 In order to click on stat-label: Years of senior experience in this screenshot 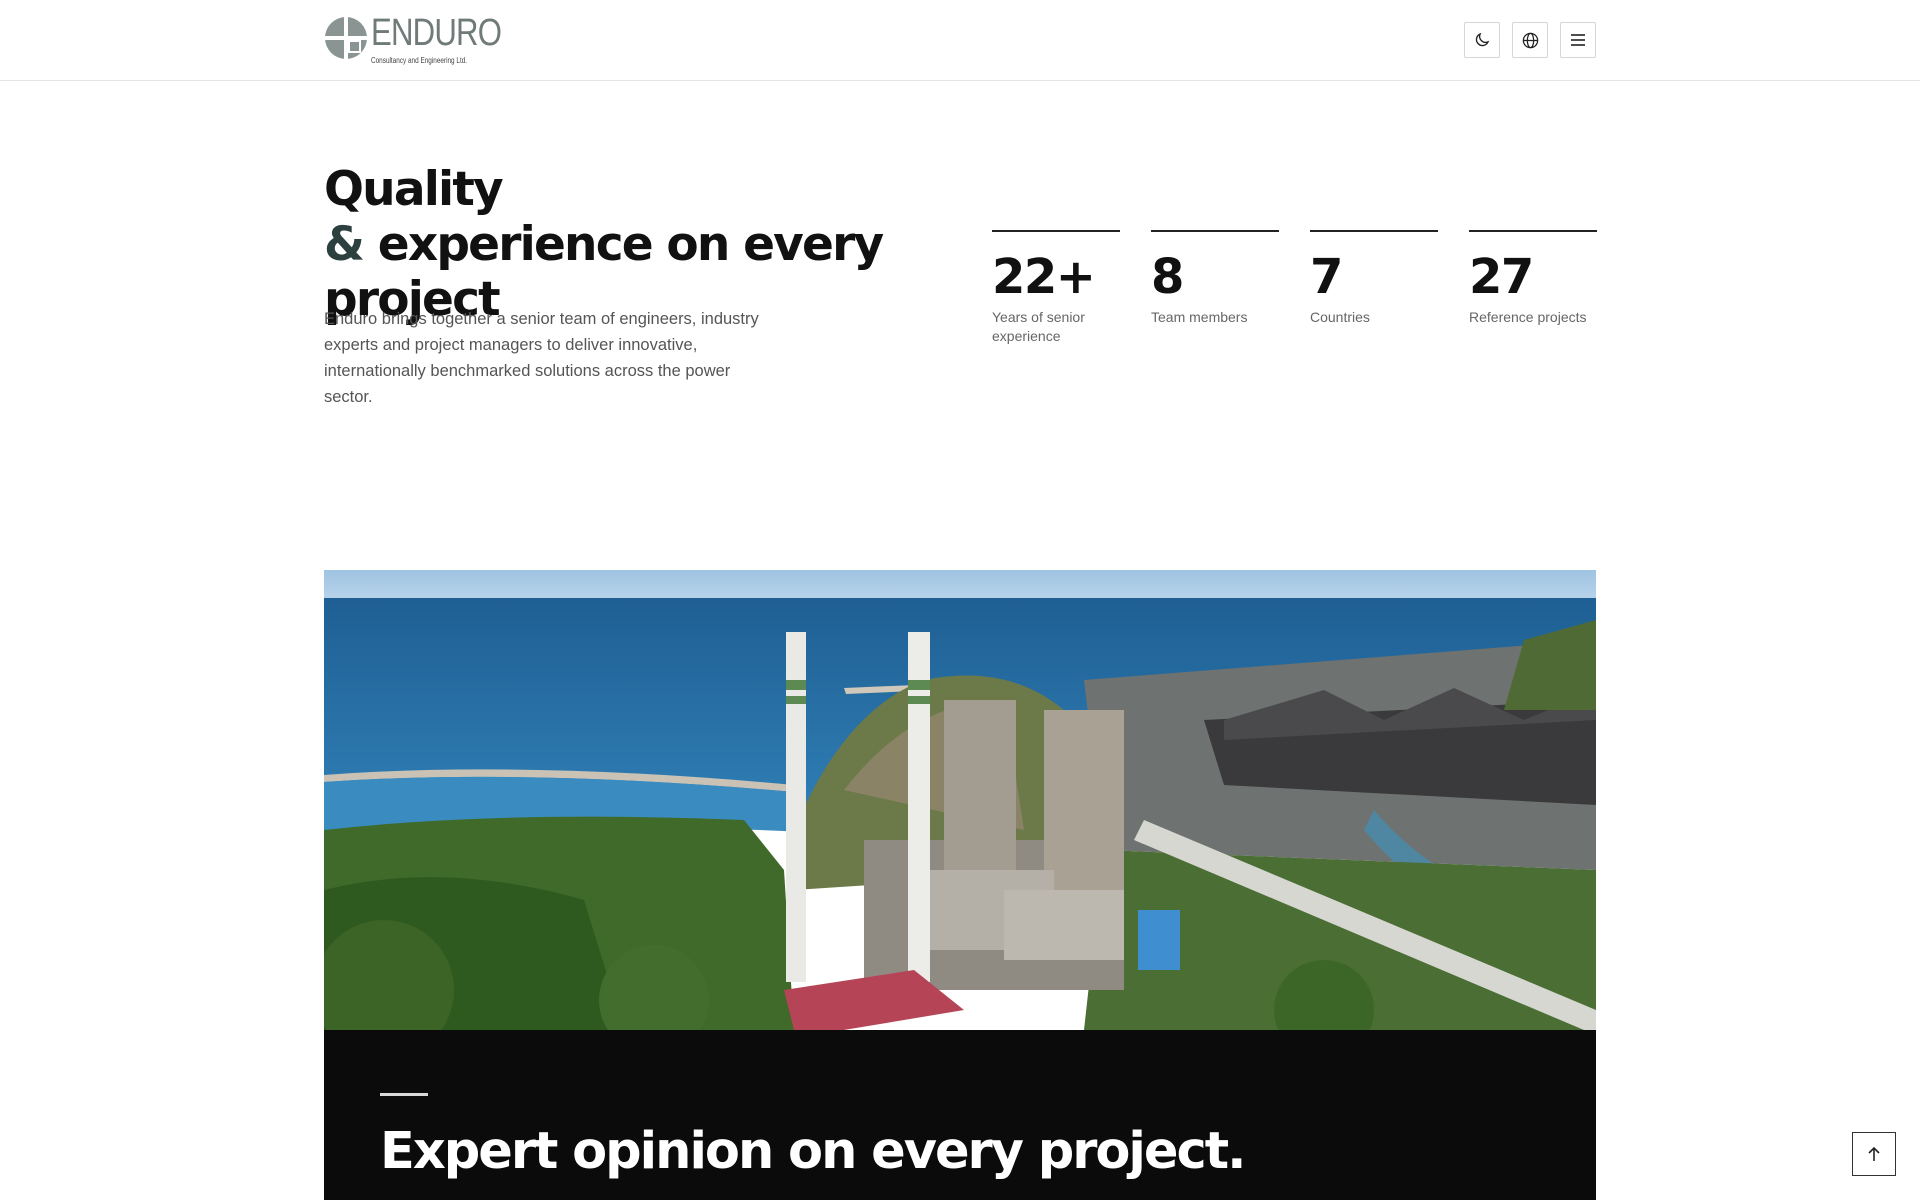, I will do `click(1038, 326)`.